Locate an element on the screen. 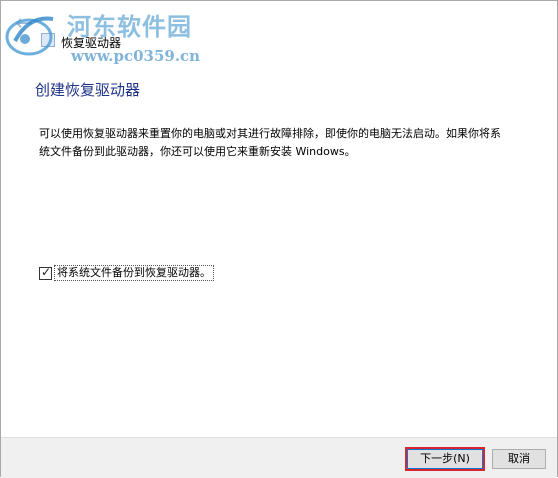 This screenshot has height=478, width=558. title-bar: ← 恢复驱动器 河东软件园 www.pc0359.cn is located at coordinates (279, 33).